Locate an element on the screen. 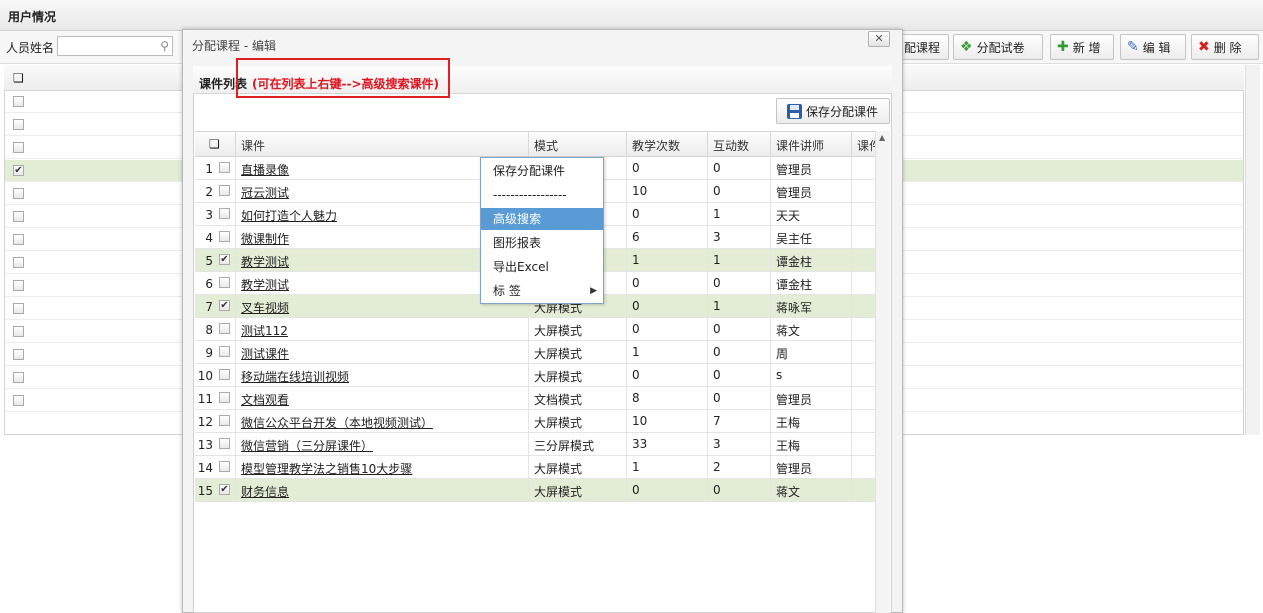 This screenshot has height=613, width=1263. course-row: 8 测试112 大屏模式 0 0 蒋文 is located at coordinates (535, 329).